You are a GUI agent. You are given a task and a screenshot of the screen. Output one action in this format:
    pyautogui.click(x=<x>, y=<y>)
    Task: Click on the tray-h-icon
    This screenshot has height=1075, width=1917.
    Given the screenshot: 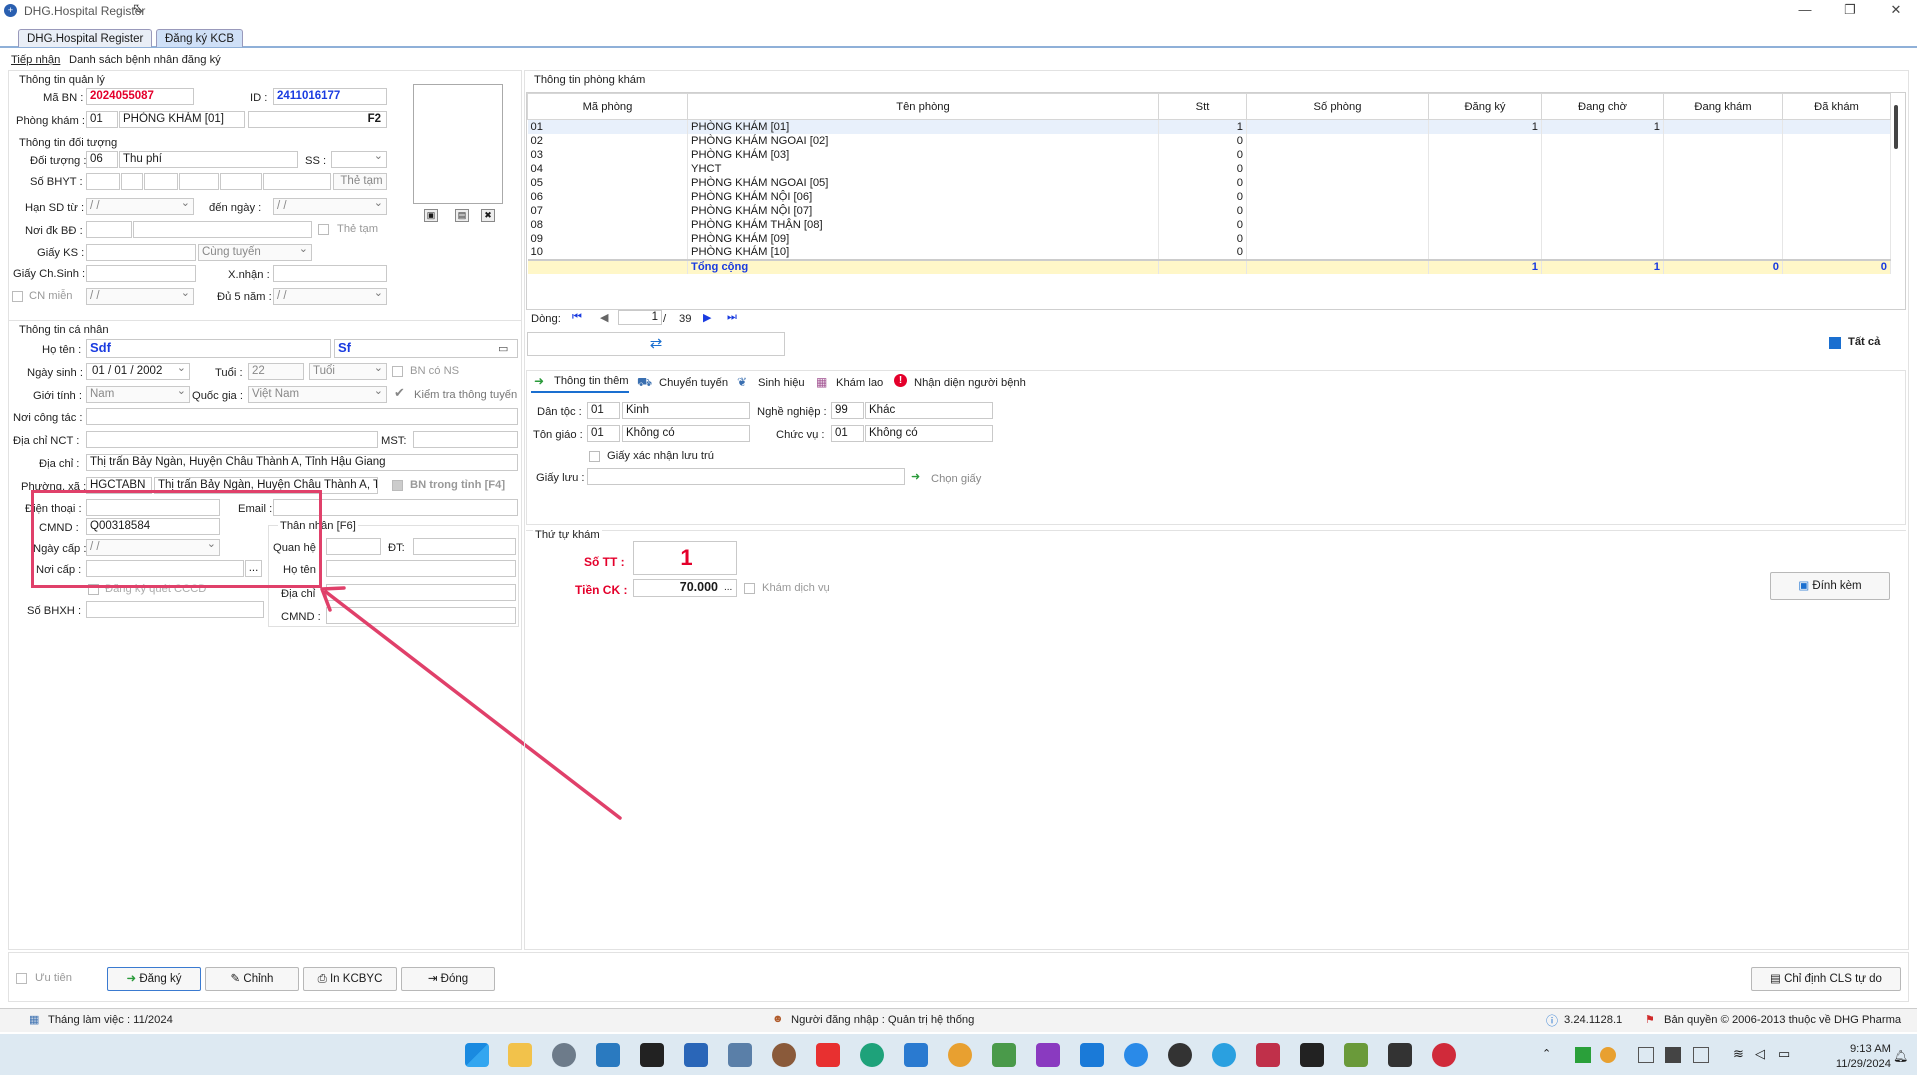 What is the action you would take?
    pyautogui.click(x=1583, y=1055)
    